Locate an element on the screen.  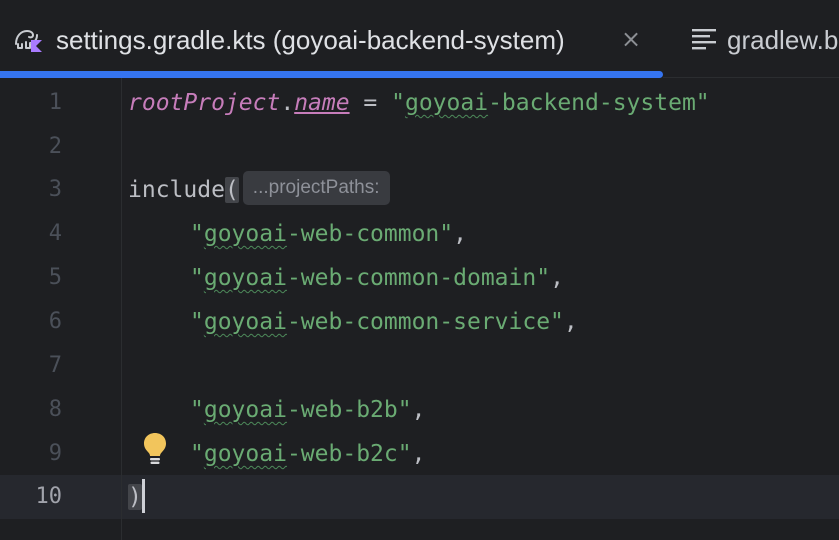
code-text: "goyoai-web-common-service", is located at coordinates (384, 322).